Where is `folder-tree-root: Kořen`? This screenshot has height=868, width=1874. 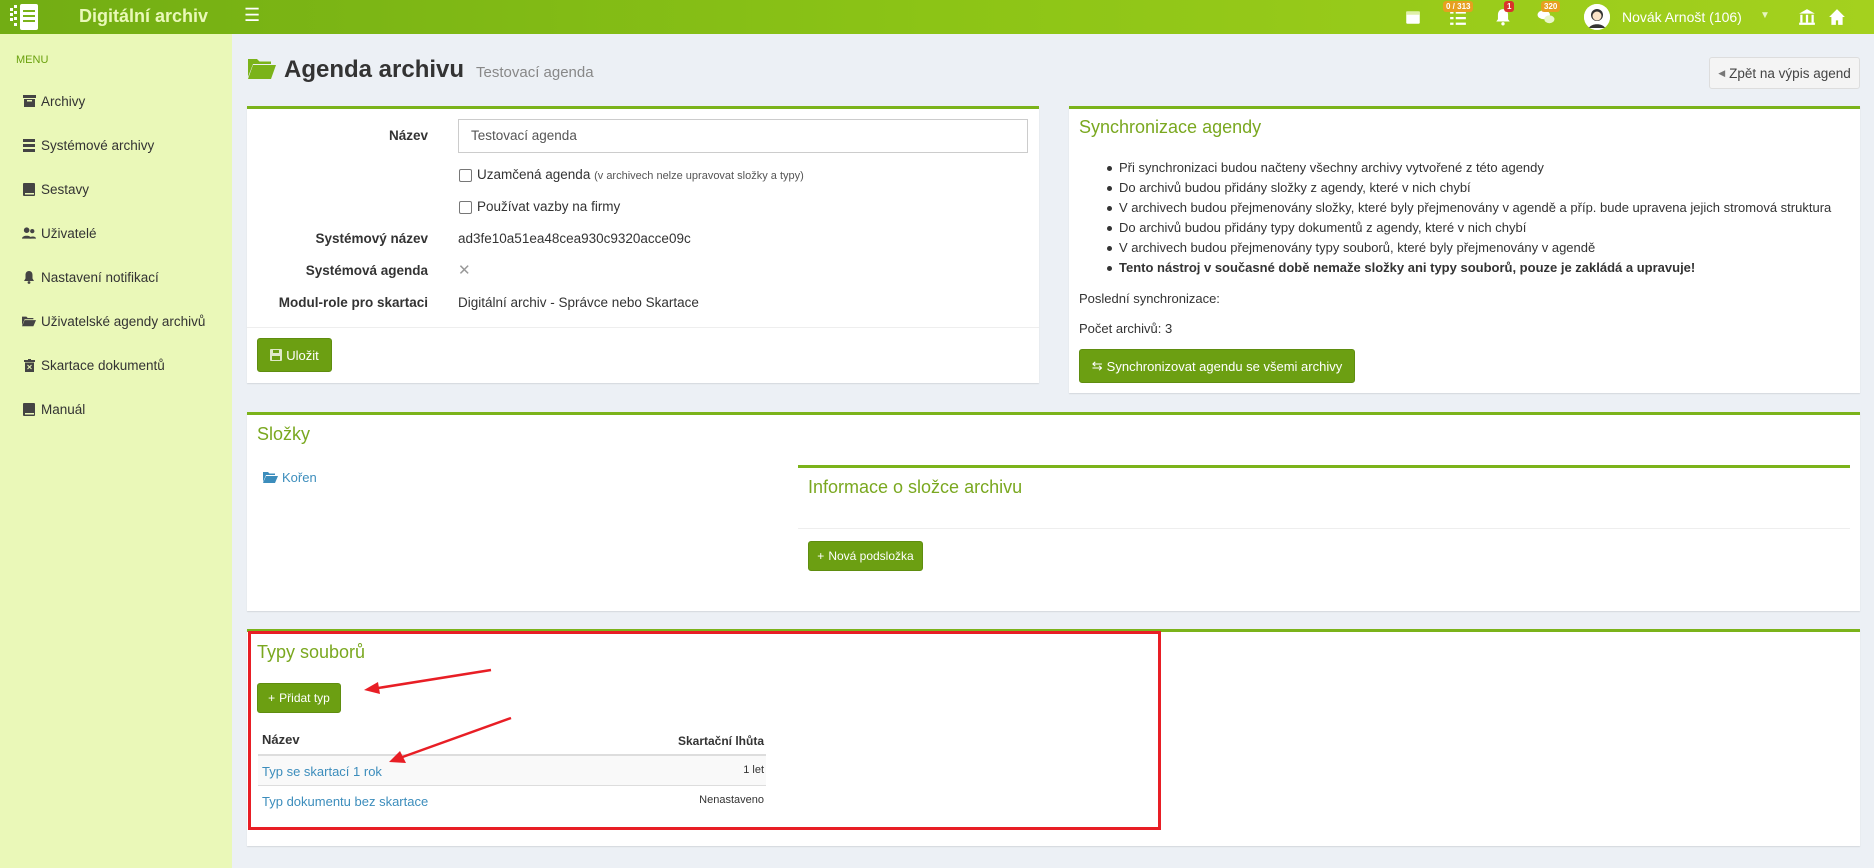
folder-tree-root: Kořen is located at coordinates (290, 477).